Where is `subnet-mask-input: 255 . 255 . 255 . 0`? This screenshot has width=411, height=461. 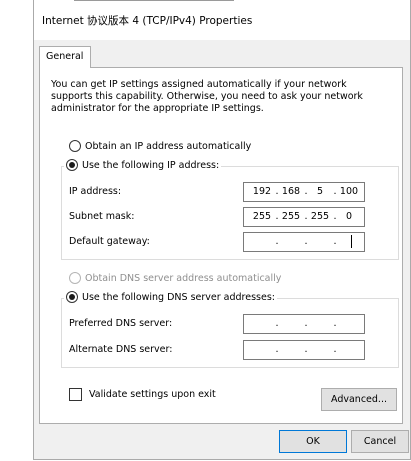 subnet-mask-input: 255 . 255 . 255 . 0 is located at coordinates (304, 217).